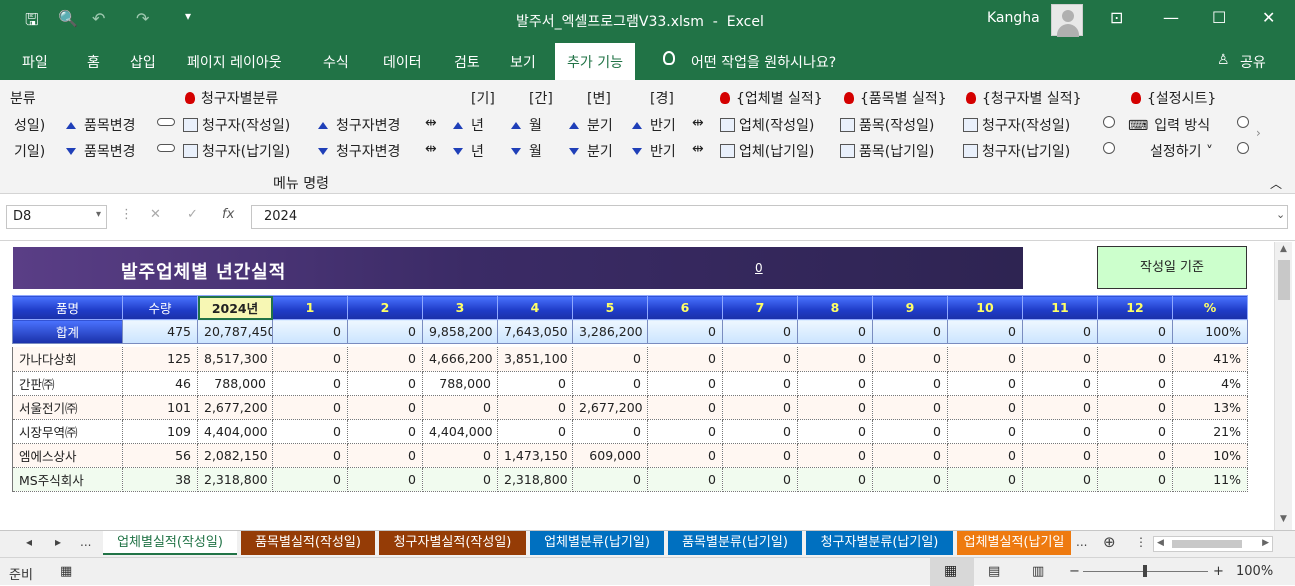 The height and width of the screenshot is (586, 1295). Describe the element at coordinates (228, 214) in the screenshot. I see `insert-function-icon: fx` at that location.